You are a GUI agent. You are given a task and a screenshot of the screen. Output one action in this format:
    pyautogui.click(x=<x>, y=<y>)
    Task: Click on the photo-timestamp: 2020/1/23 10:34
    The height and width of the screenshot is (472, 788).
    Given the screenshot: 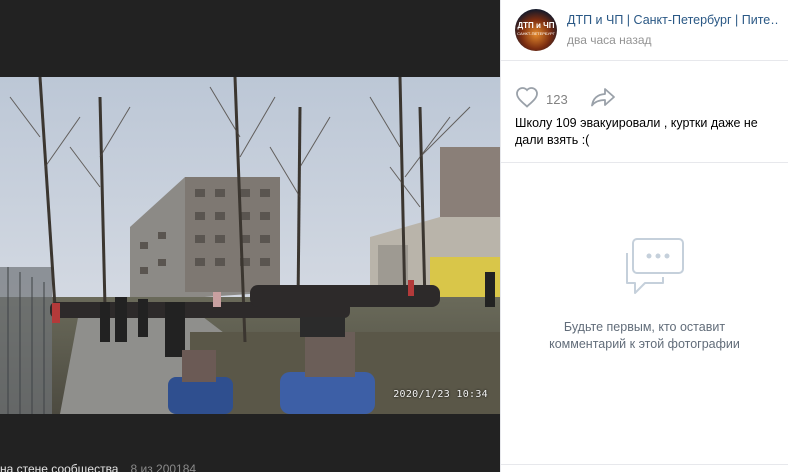 What is the action you would take?
    pyautogui.click(x=440, y=394)
    